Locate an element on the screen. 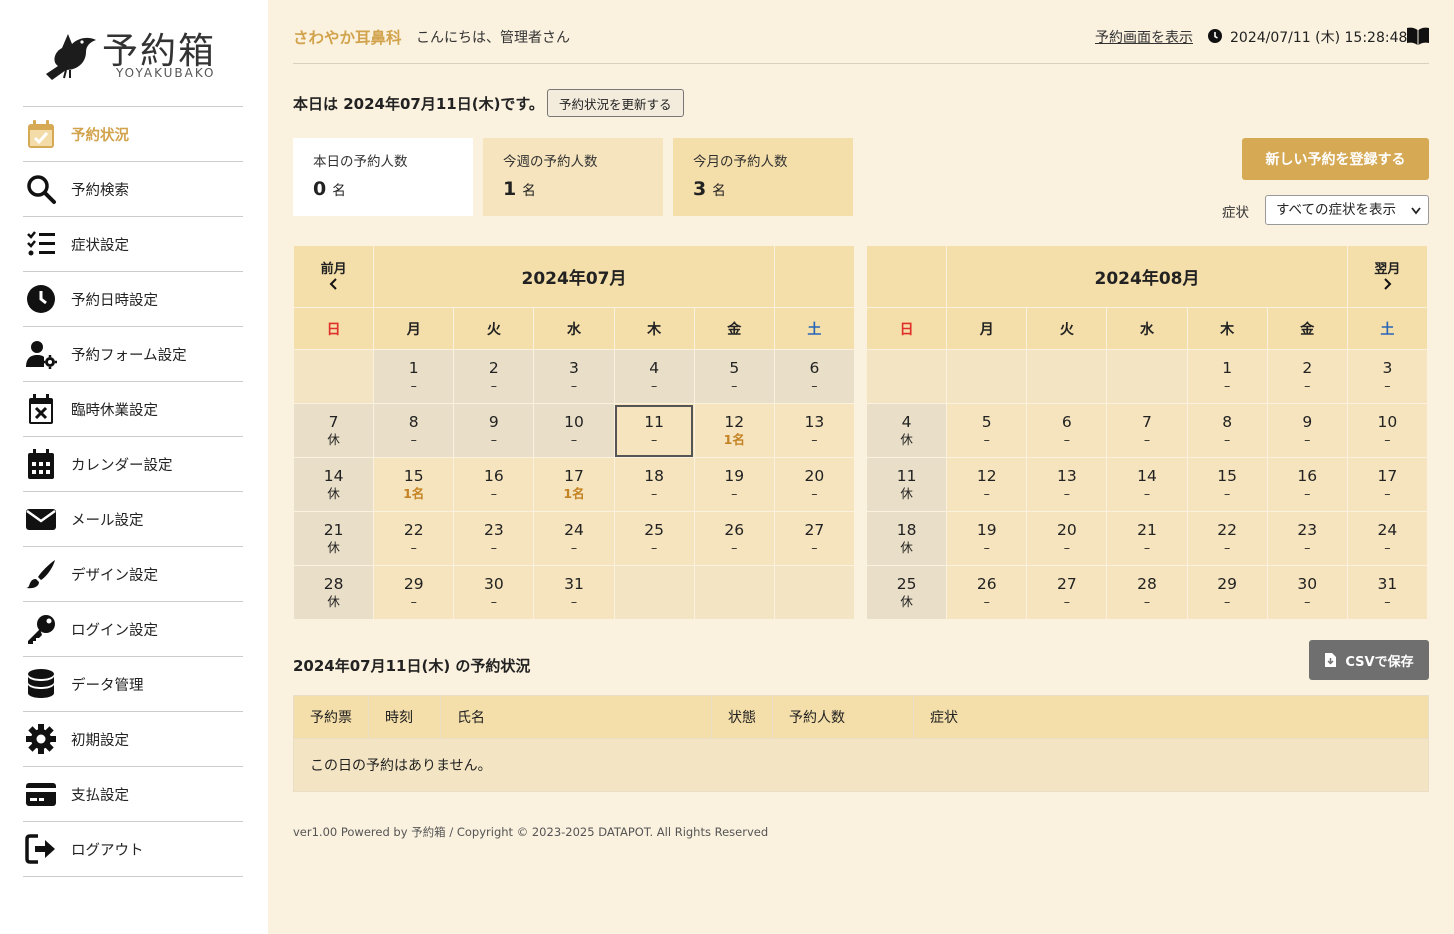  calendar-day: 12– is located at coordinates (987, 484).